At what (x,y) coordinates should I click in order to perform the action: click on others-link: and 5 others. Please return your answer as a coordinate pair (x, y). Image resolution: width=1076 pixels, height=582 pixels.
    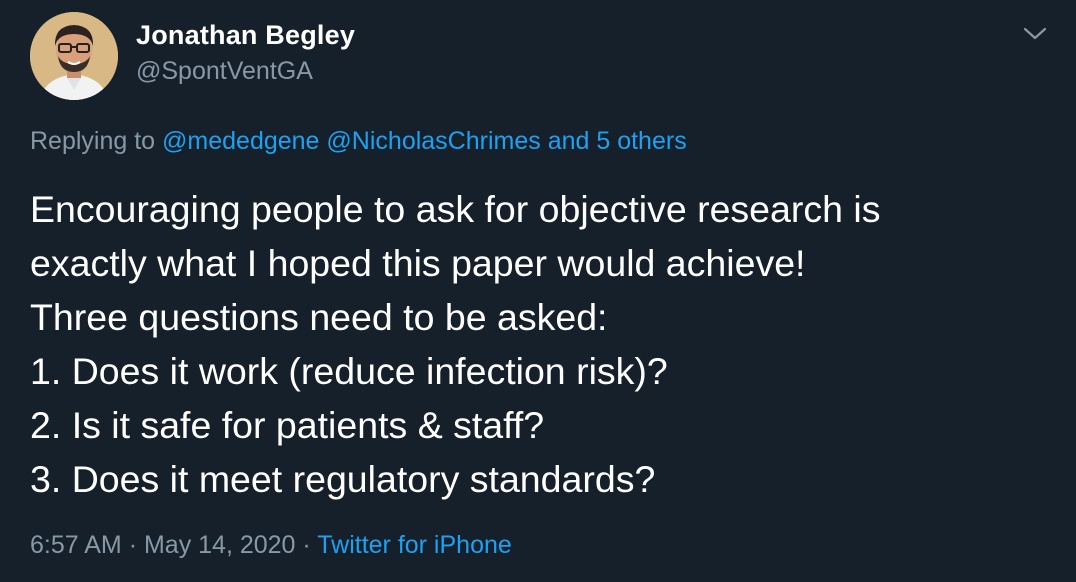
    Looking at the image, I should click on (617, 141).